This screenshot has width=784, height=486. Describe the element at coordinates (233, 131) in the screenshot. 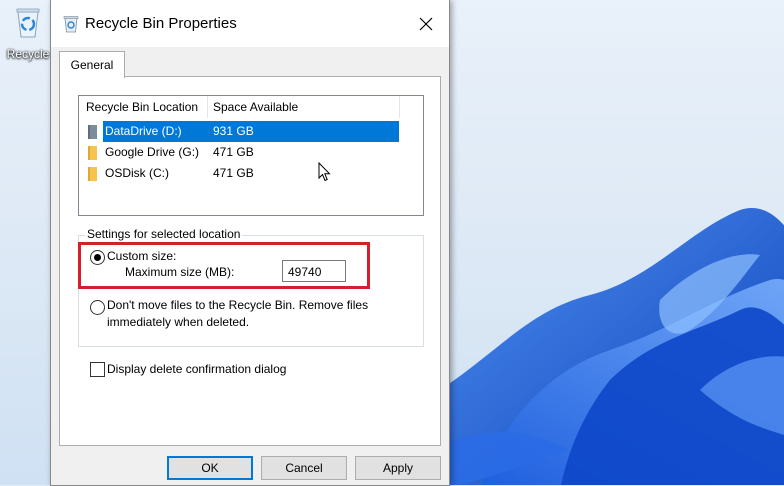

I see `location-space: 931 GB` at that location.